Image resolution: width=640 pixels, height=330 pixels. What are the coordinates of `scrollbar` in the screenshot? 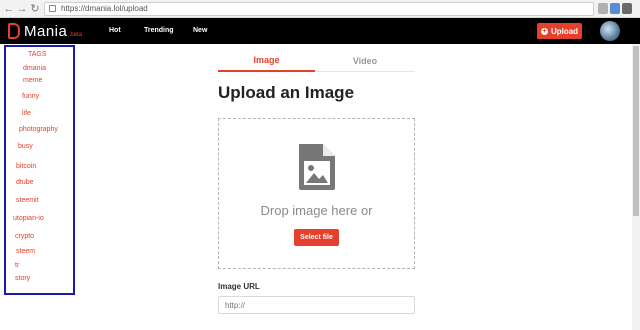 It's located at (636, 187).